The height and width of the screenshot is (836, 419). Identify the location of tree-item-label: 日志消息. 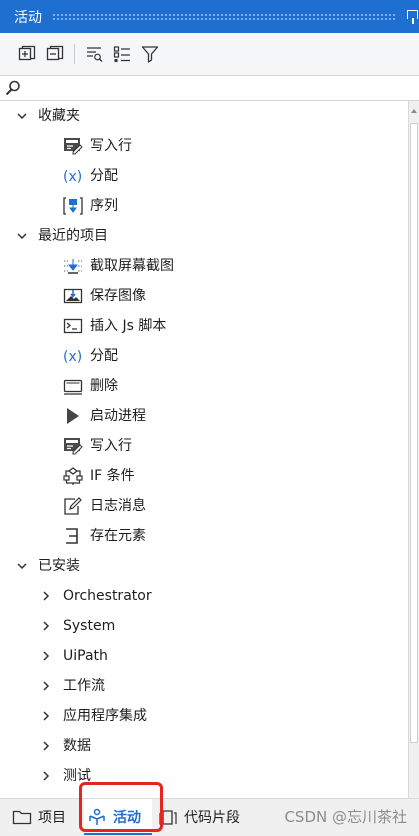
(118, 506).